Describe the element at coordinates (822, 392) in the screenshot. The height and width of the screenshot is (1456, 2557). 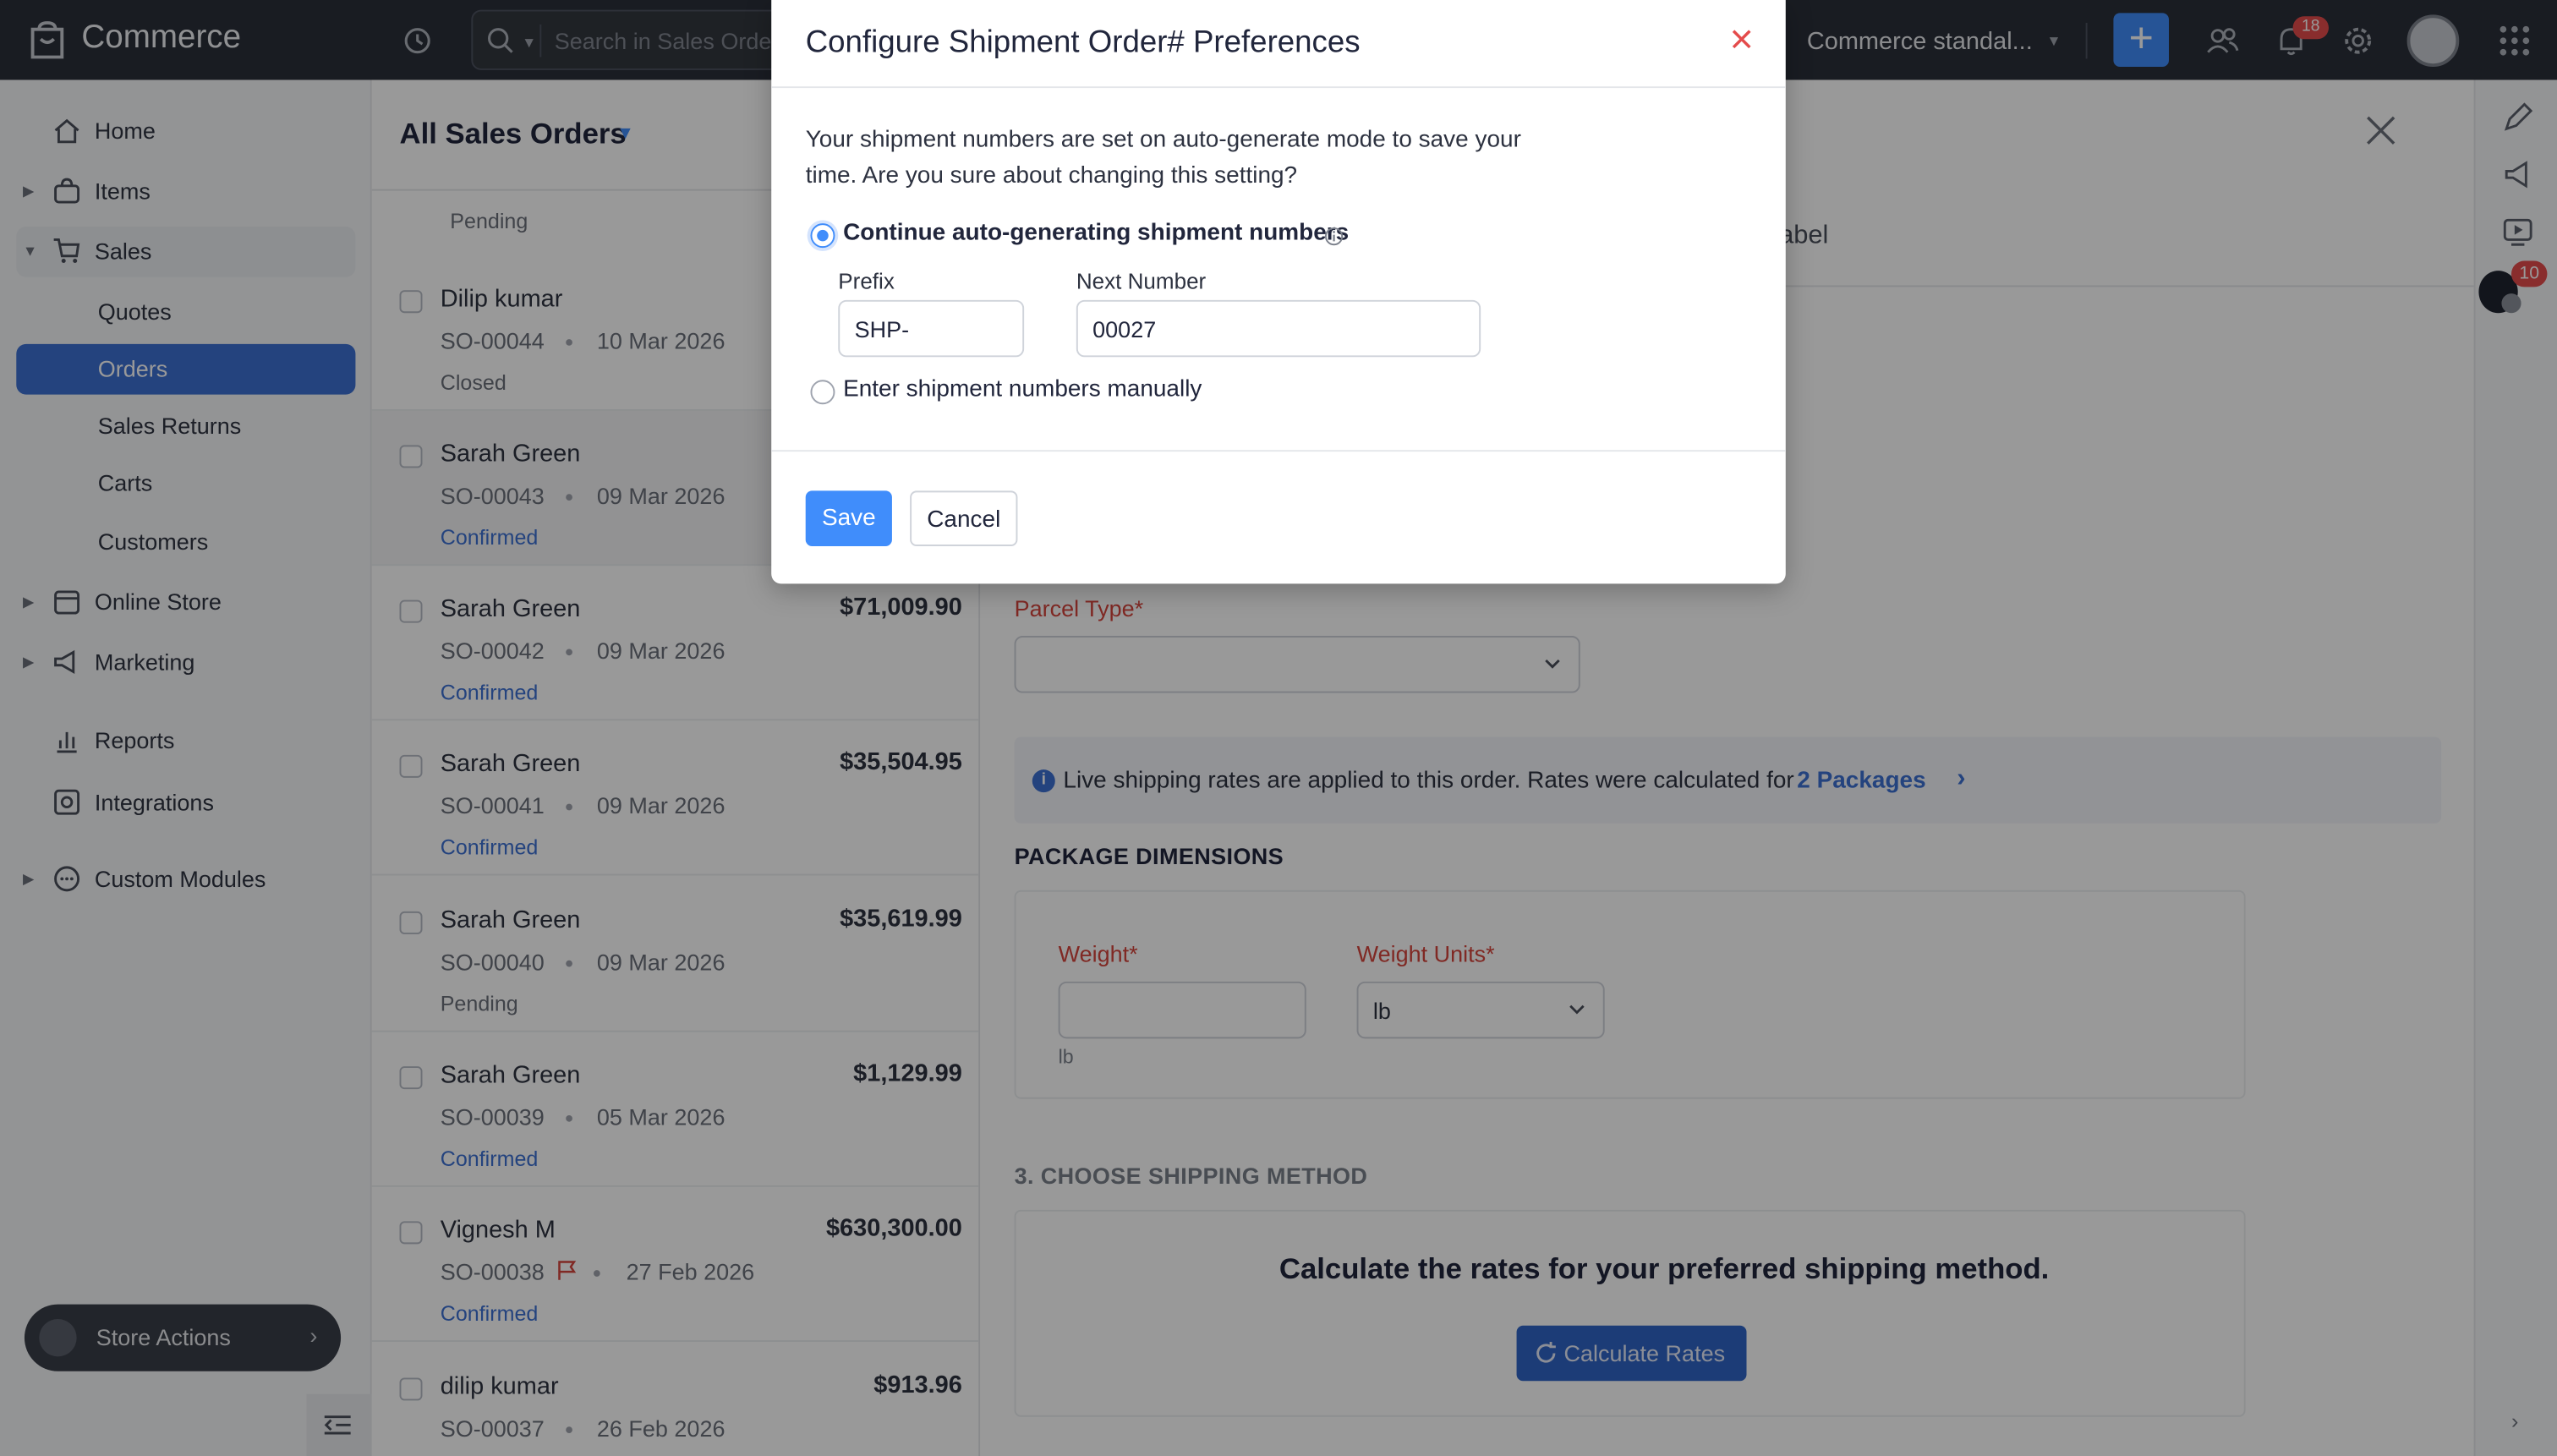
I see `manual-entry-radio` at that location.